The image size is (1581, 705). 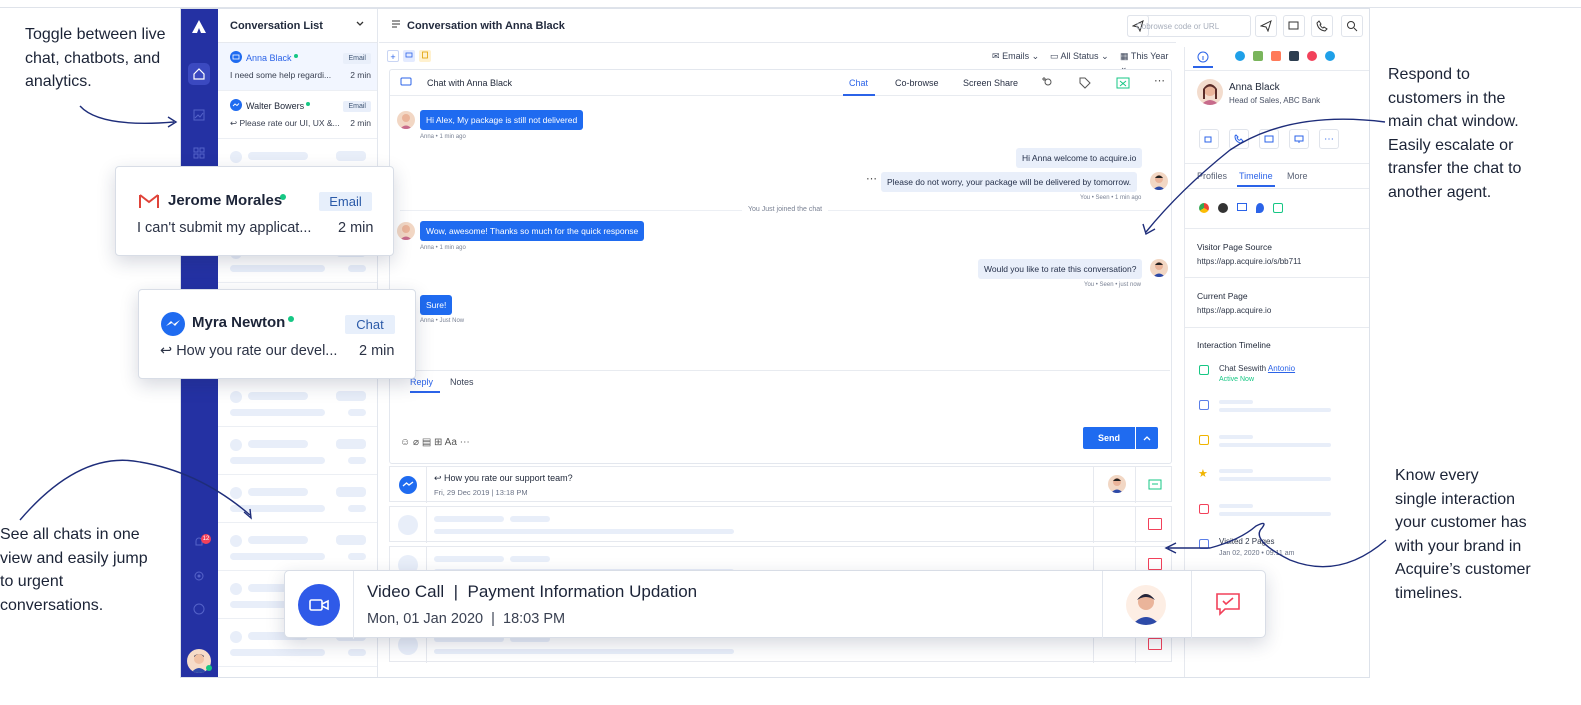 I want to click on timeline-note-icon, so click(x=1204, y=440).